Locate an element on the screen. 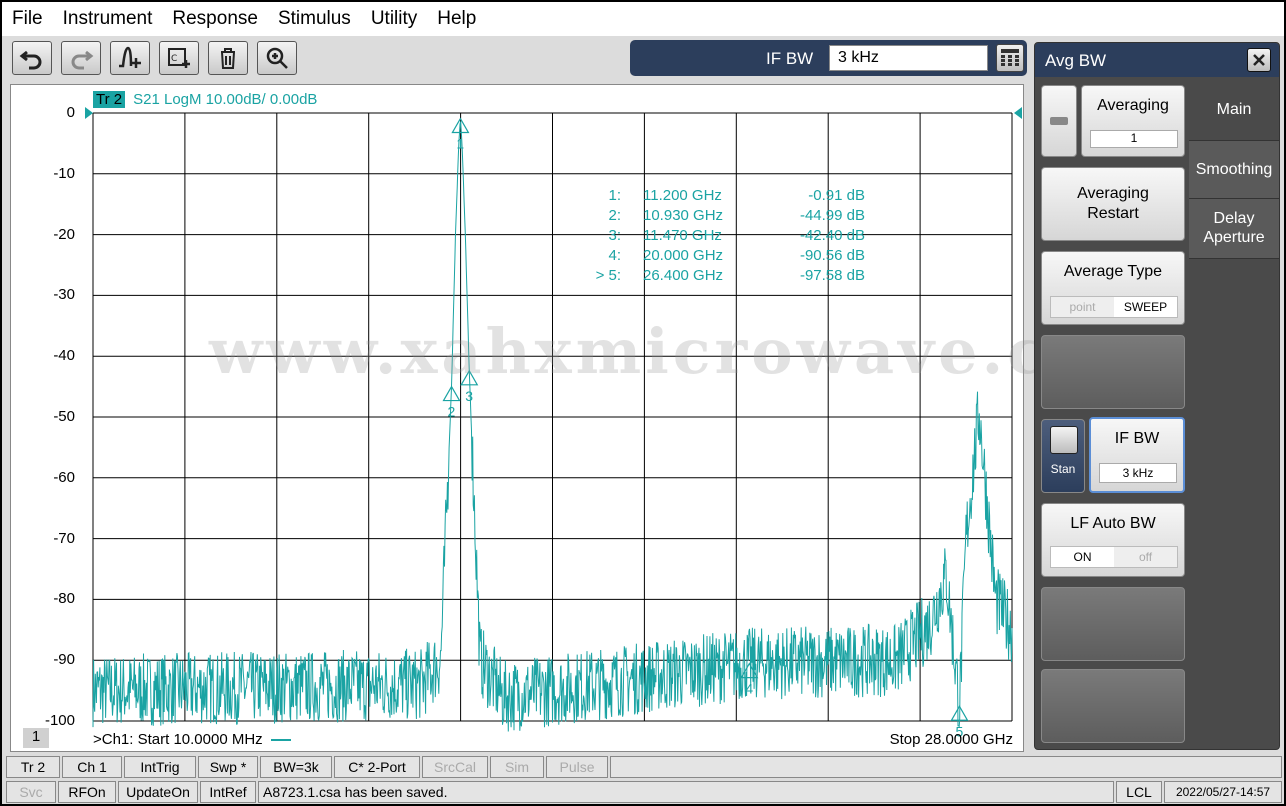 Image resolution: width=1286 pixels, height=806 pixels. trace-tag: Tr 2 is located at coordinates (109, 99).